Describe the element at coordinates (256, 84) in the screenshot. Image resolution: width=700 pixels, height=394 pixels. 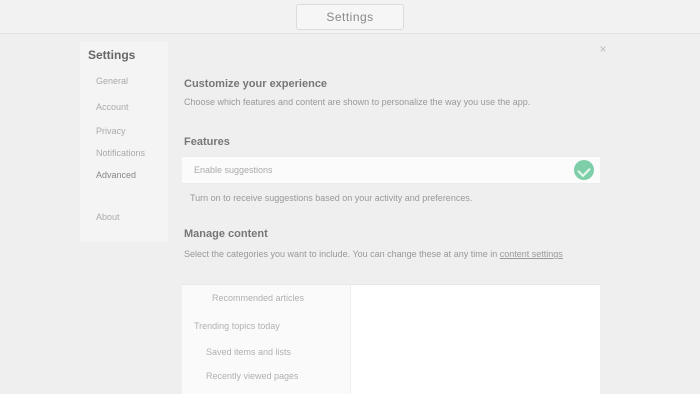
I see `section1-heading: Customize your experience` at that location.